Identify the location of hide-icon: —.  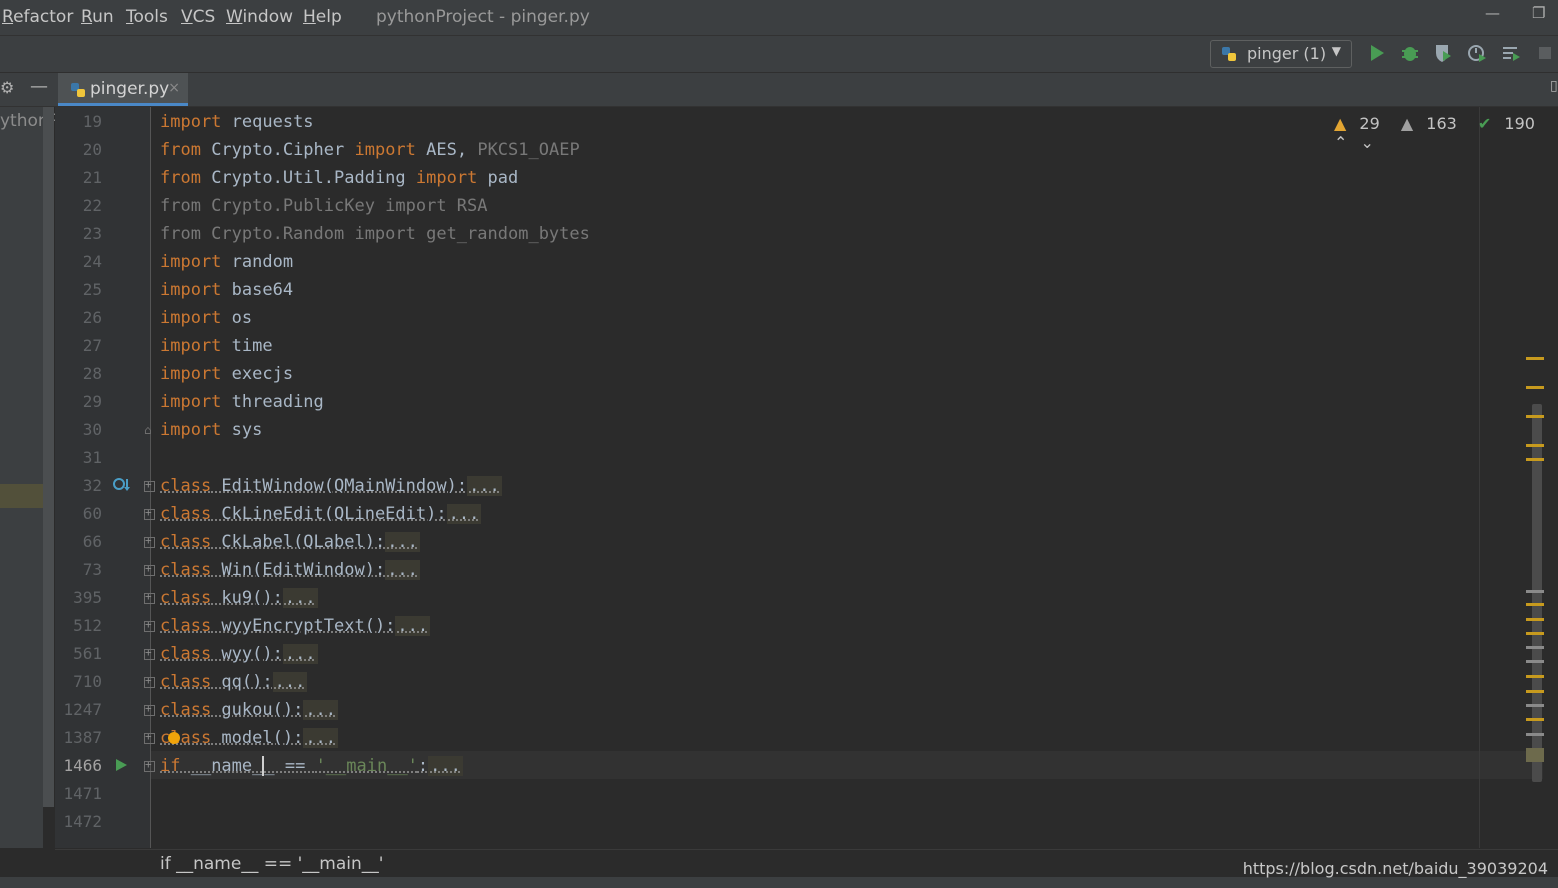
(39, 86).